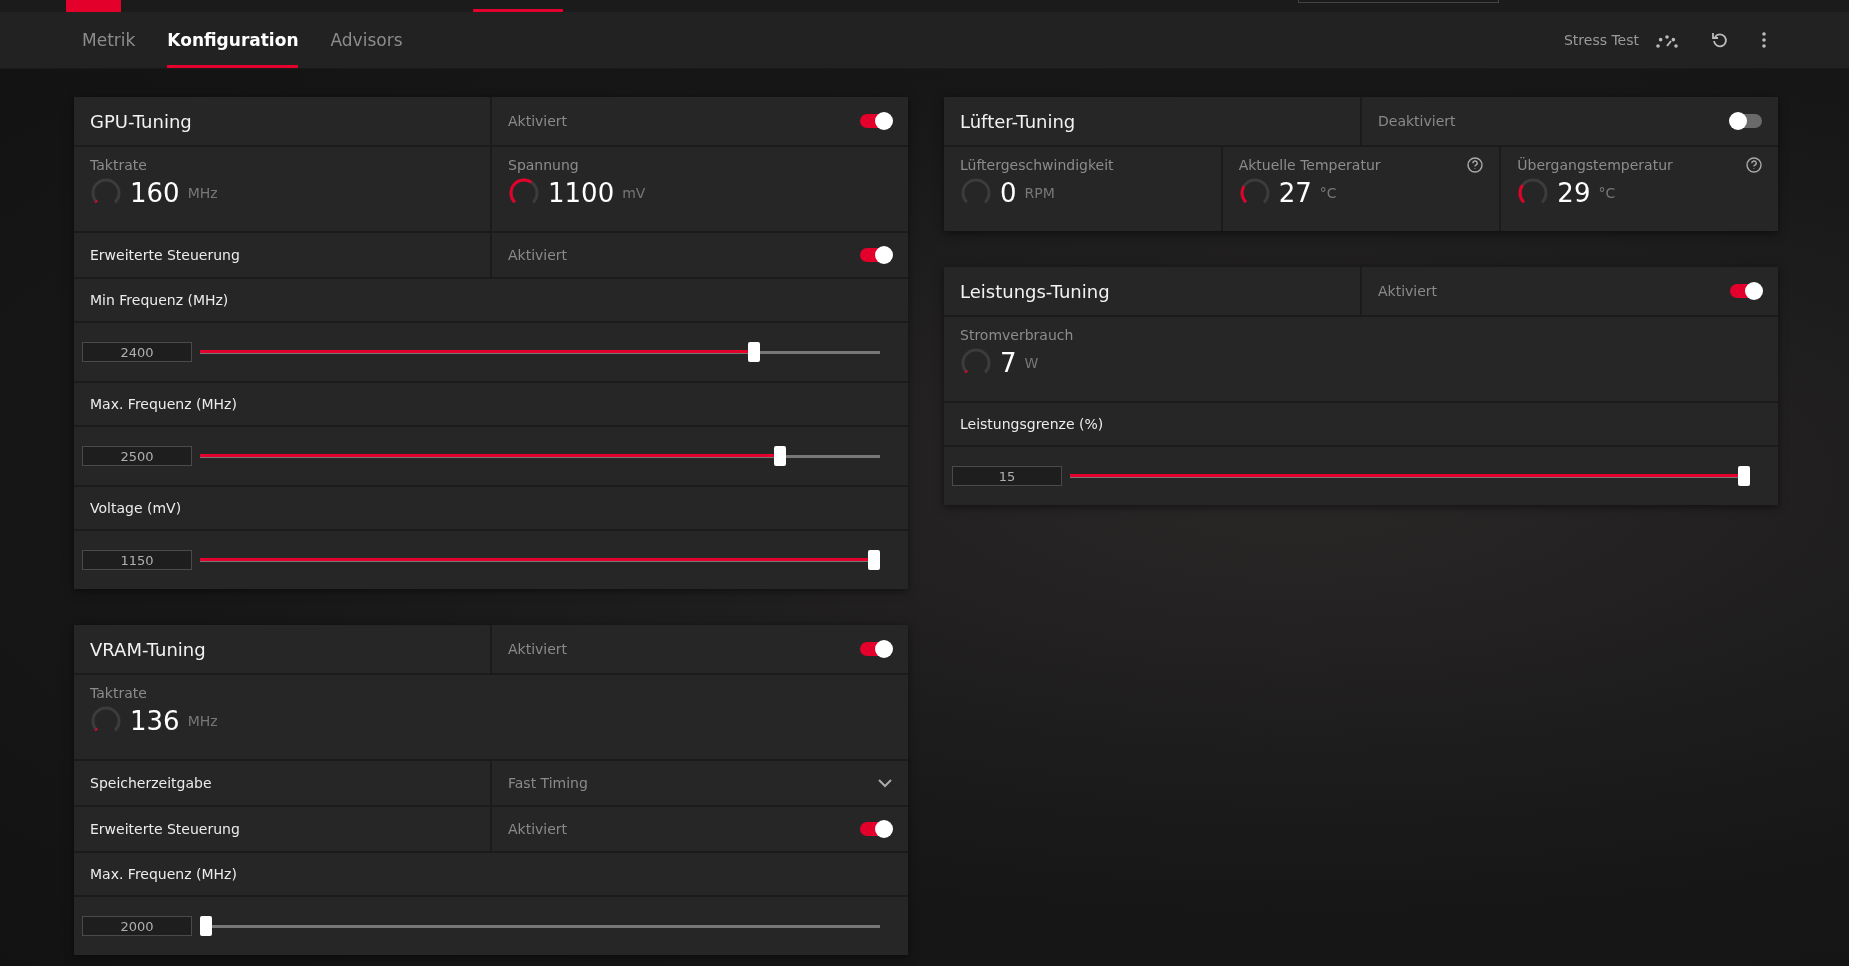  I want to click on metric-value: 160, so click(155, 193).